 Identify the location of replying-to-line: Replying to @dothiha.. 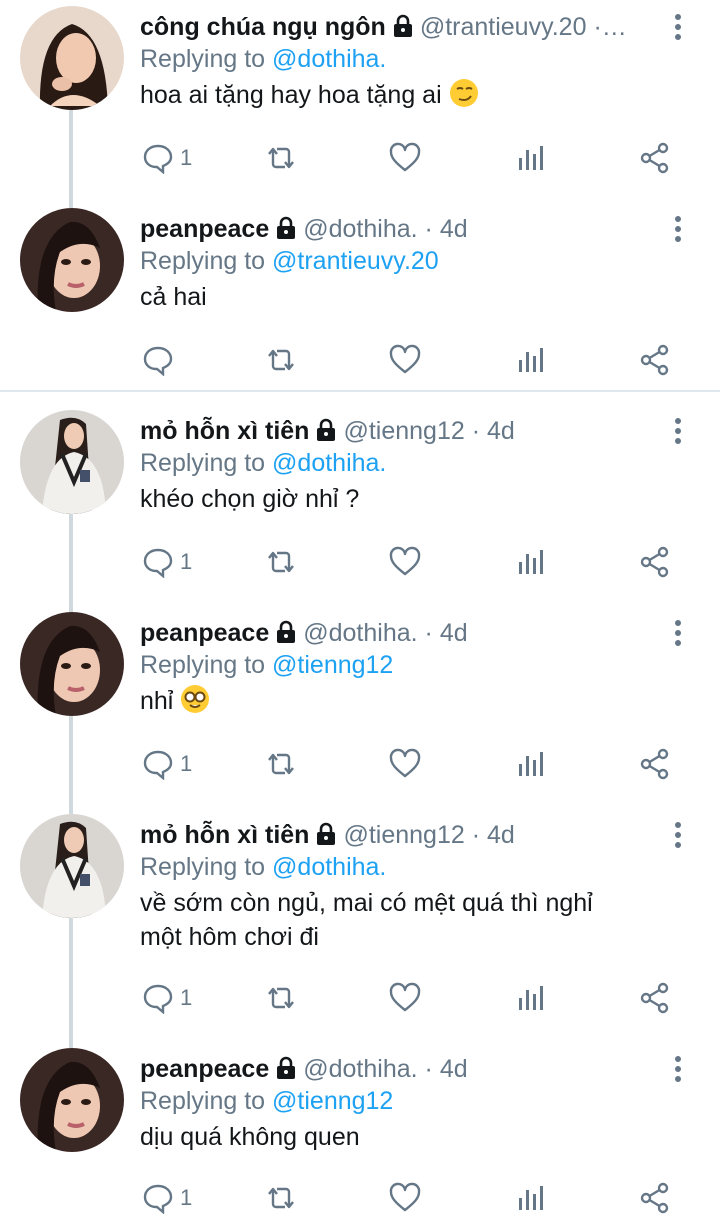
(263, 867).